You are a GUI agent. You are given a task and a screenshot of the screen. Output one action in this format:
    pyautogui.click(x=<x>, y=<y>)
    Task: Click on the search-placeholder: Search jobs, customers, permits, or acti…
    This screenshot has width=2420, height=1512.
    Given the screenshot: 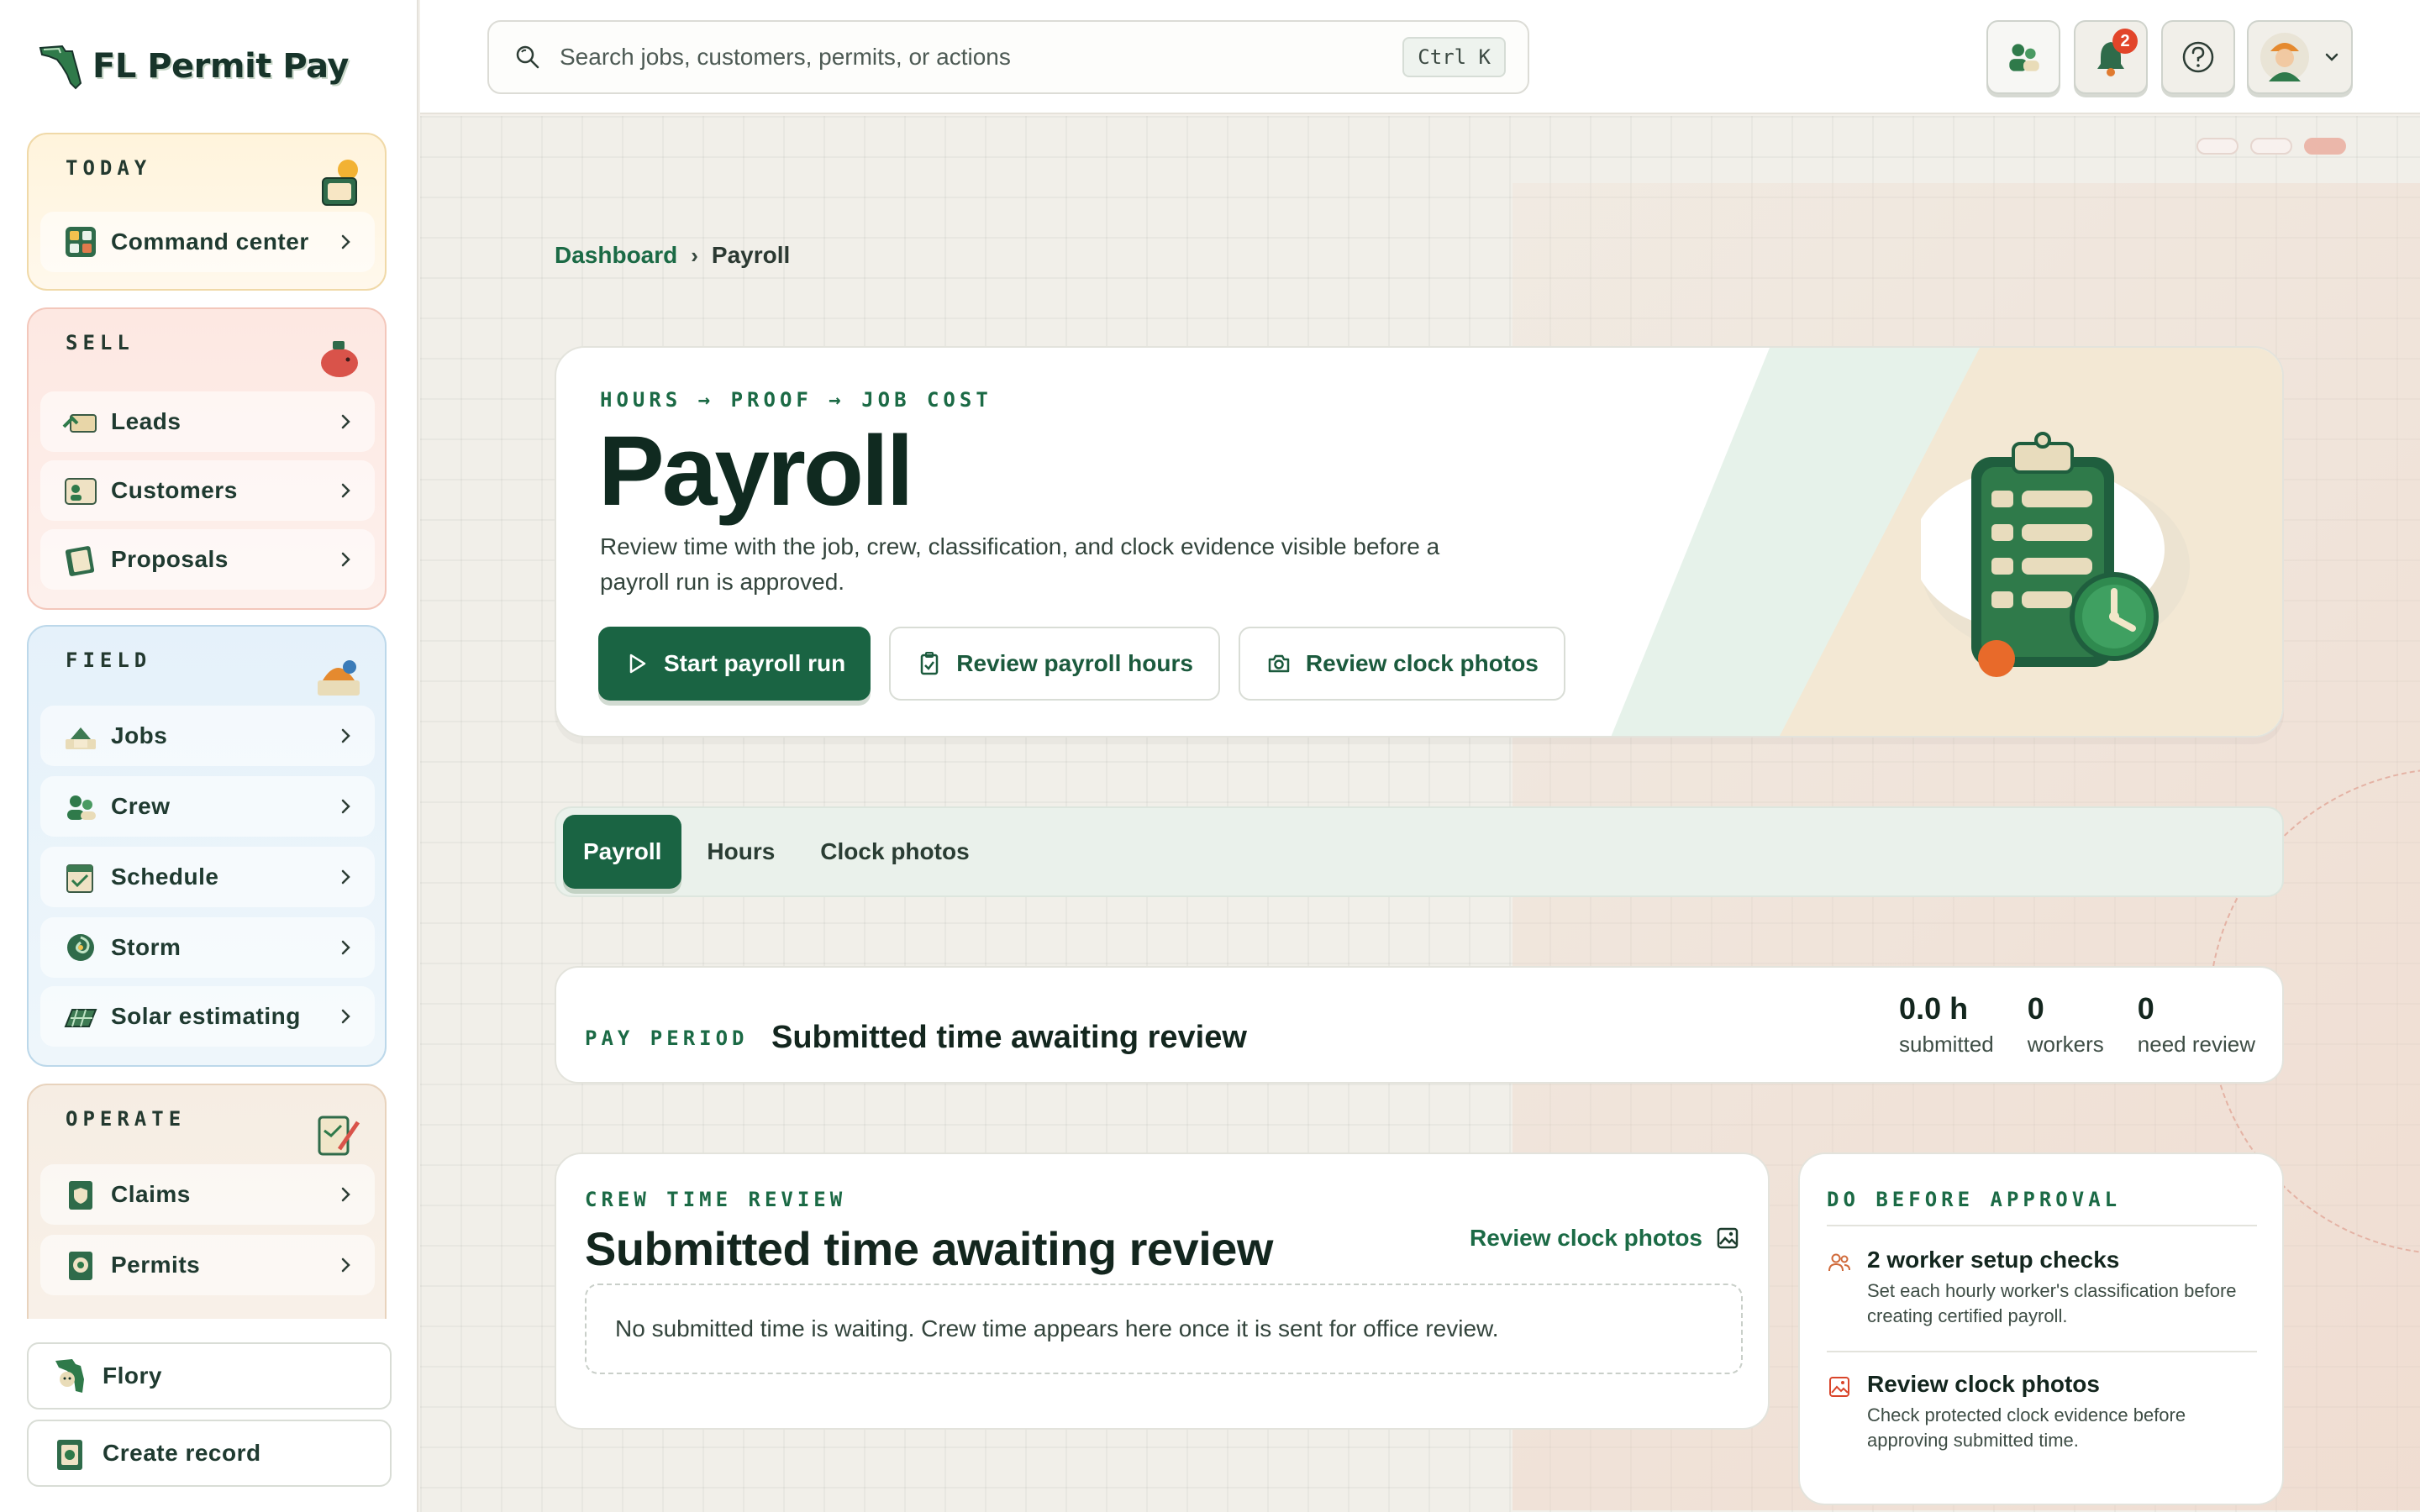 What is the action you would take?
    pyautogui.click(x=785, y=57)
    